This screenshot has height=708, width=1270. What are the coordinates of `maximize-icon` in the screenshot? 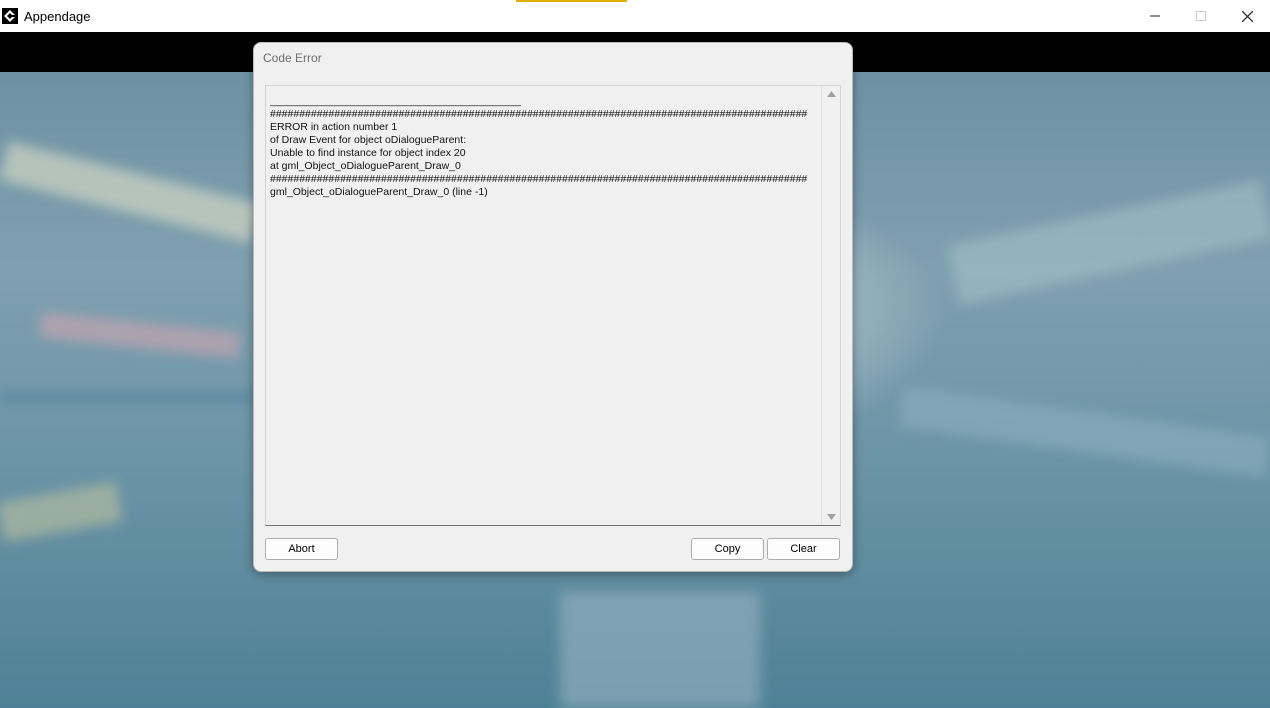 It's located at (1201, 16).